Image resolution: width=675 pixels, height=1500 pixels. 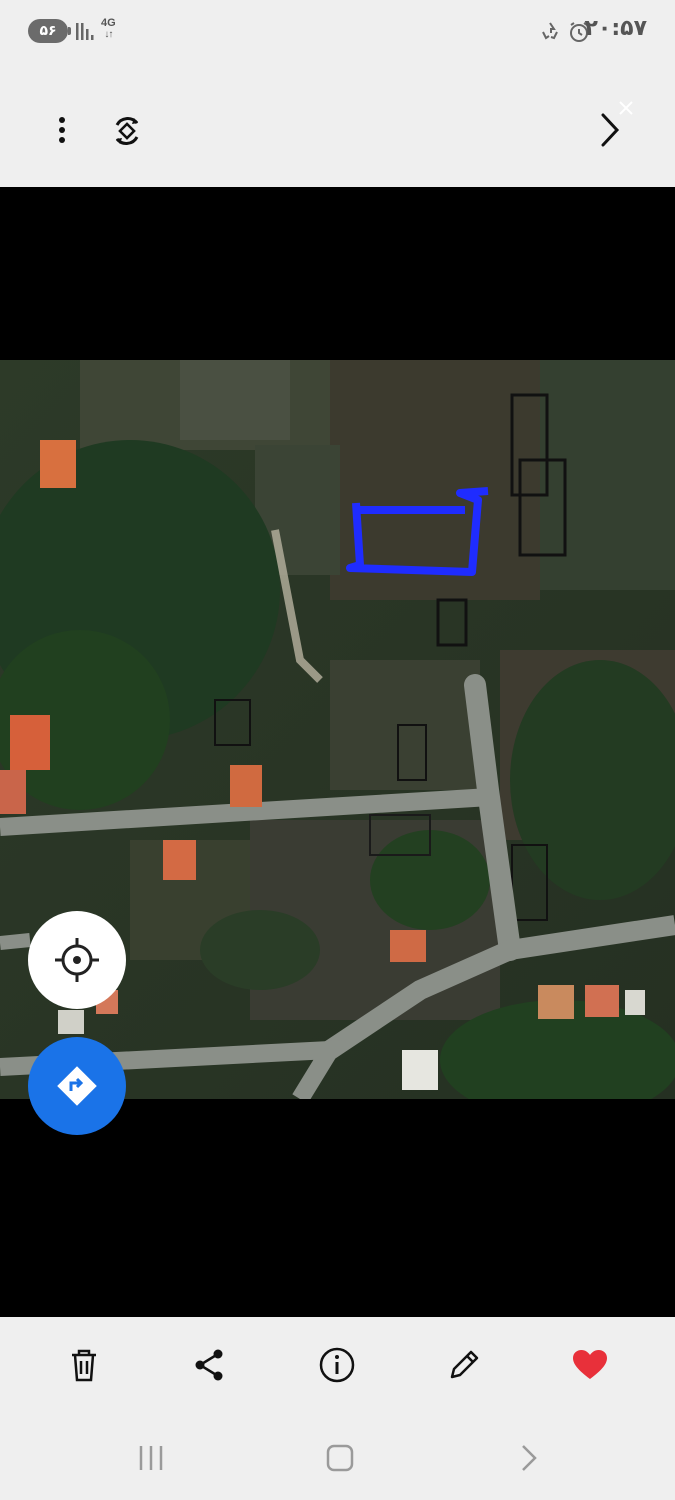 What do you see at coordinates (62, 130) in the screenshot?
I see `more-vertical-icon` at bounding box center [62, 130].